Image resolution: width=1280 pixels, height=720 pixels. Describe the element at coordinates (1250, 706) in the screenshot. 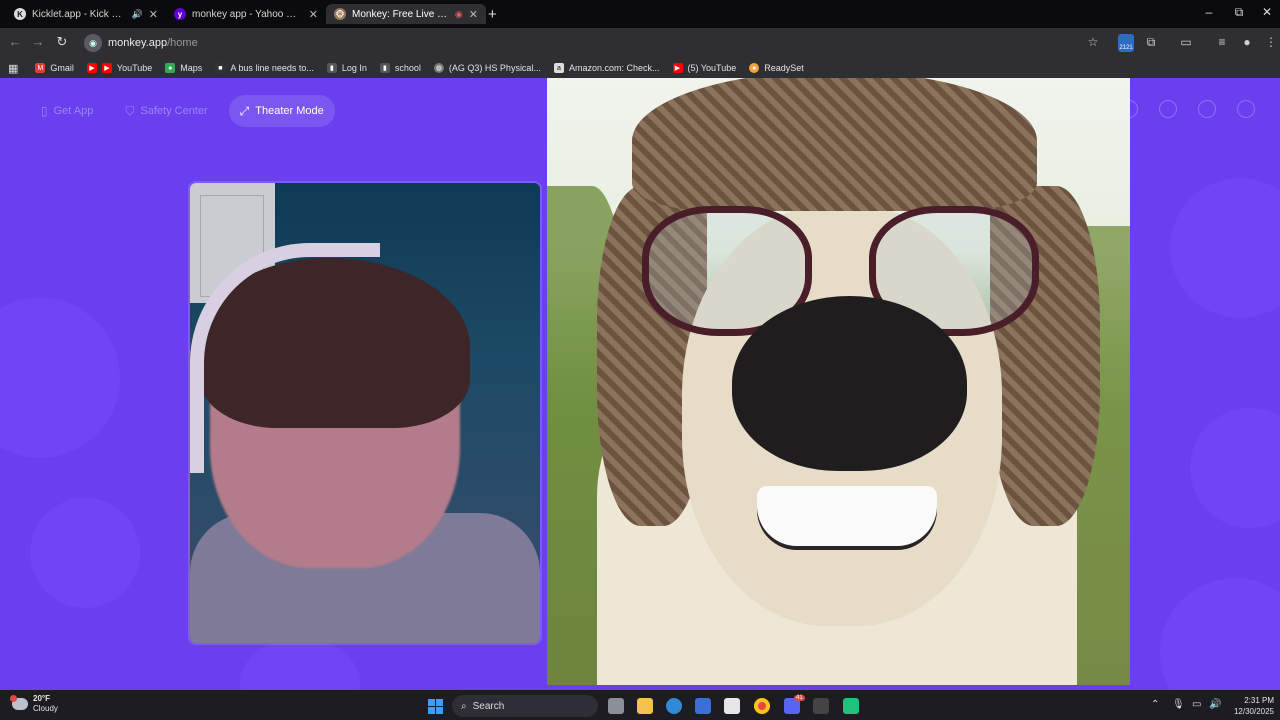

I see `clock: 2:31 PM 12/30/2025` at that location.